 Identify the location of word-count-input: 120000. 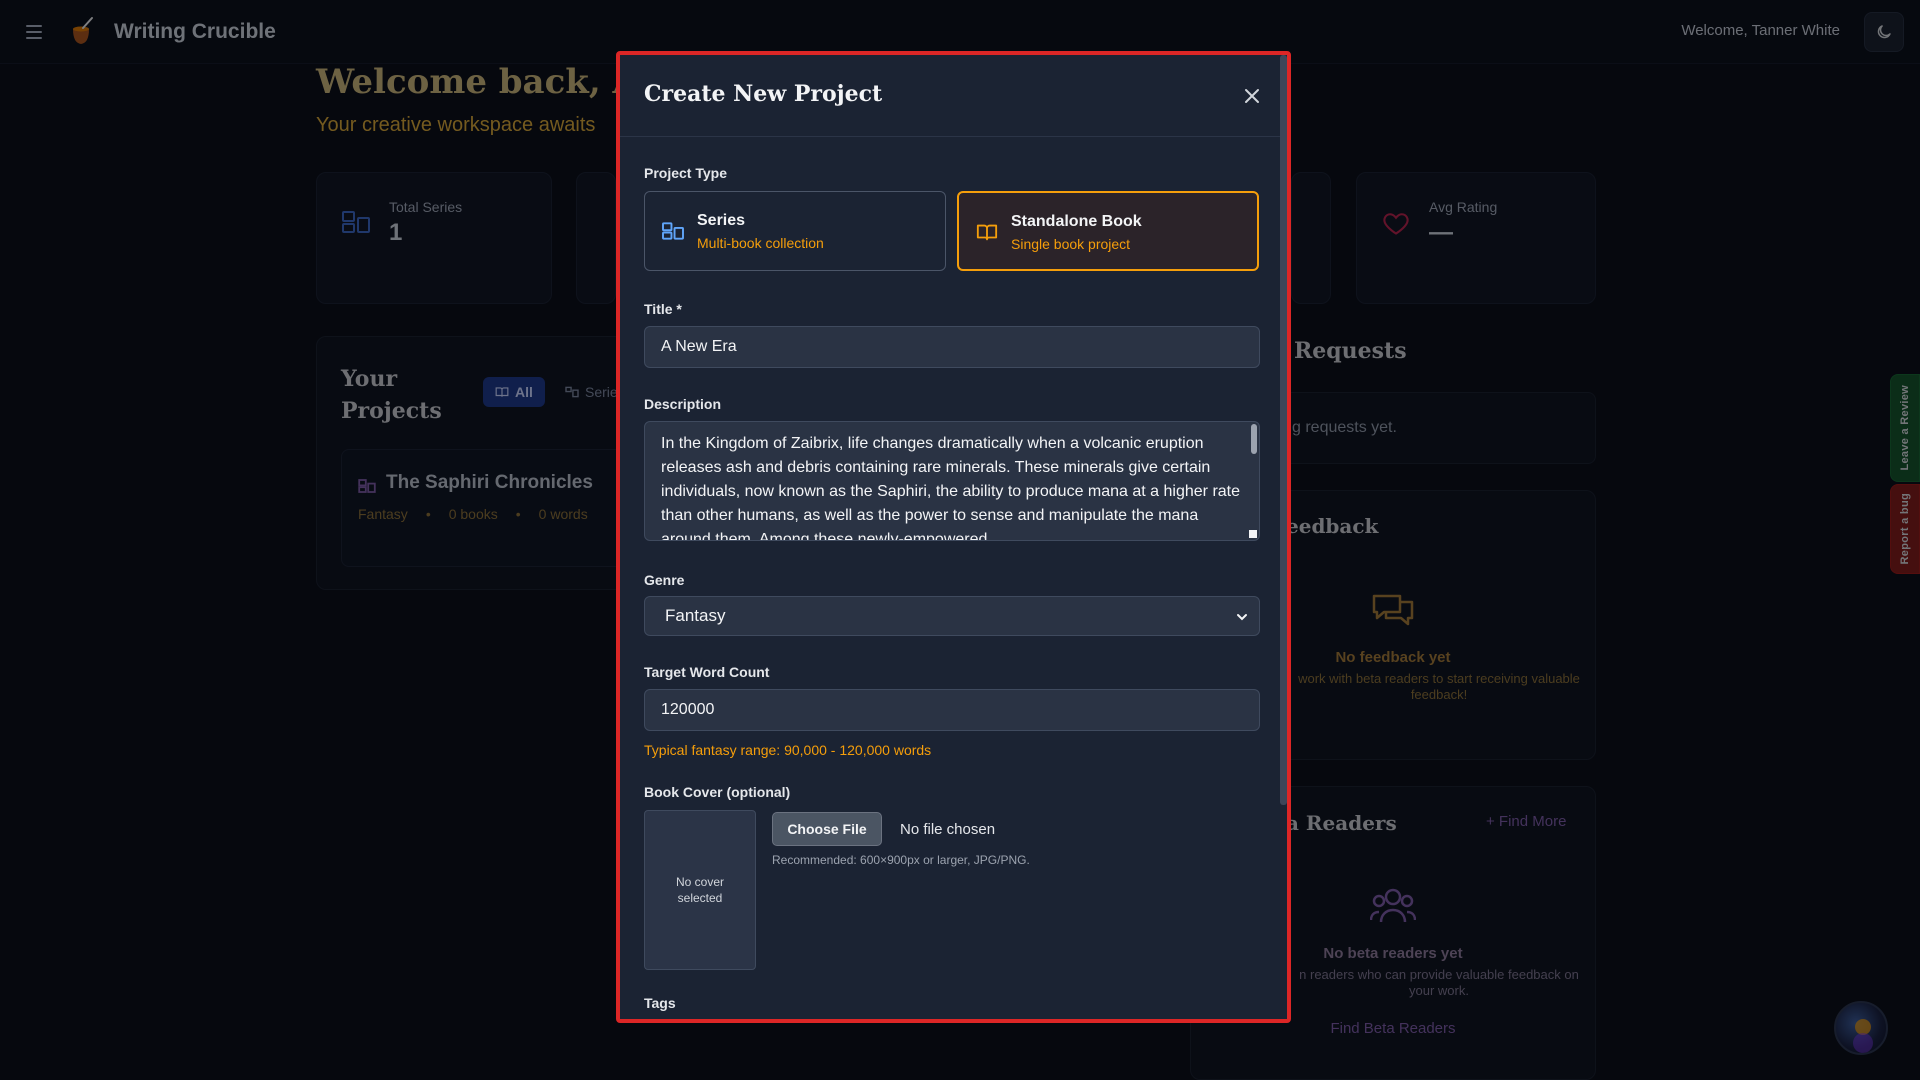
(952, 710).